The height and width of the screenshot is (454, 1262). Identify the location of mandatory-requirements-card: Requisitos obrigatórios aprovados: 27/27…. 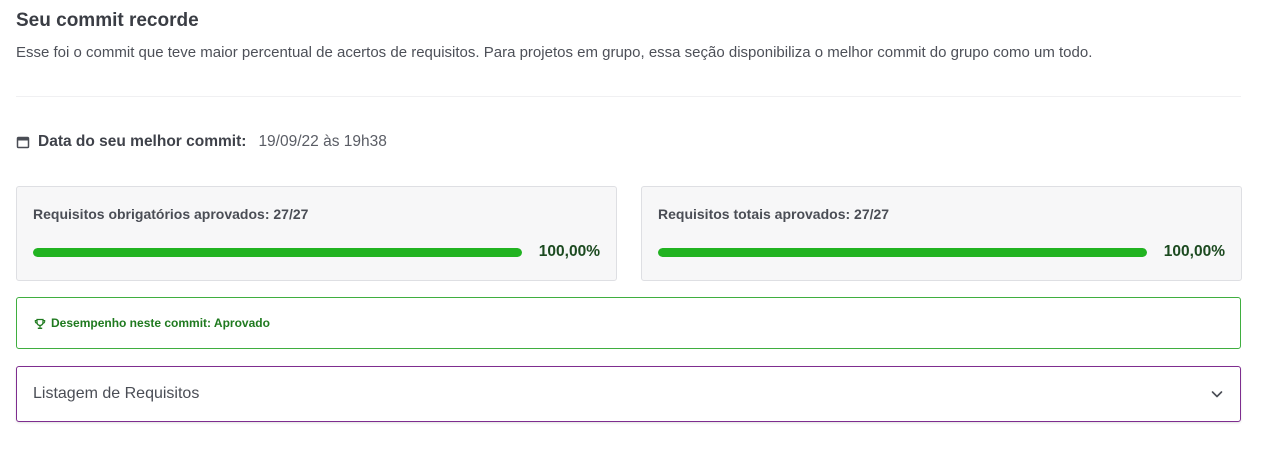
(316, 233).